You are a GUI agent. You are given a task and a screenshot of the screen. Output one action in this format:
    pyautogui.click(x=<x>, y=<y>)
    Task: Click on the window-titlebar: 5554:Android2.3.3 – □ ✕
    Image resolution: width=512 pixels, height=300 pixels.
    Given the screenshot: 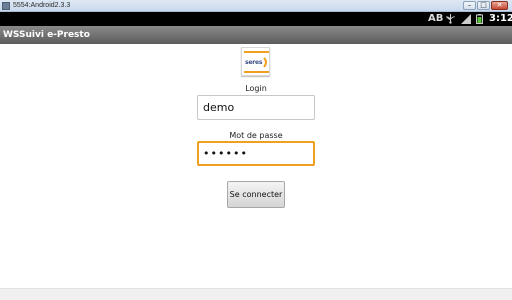 What is the action you would take?
    pyautogui.click(x=256, y=6)
    